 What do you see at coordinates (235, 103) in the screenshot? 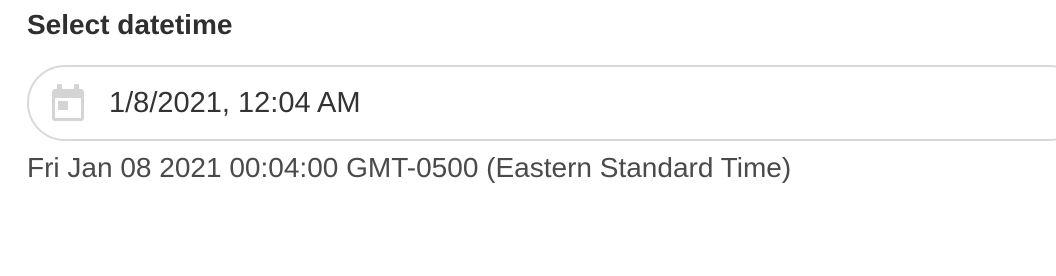
I see `datetime-input-value: 1/8/2021, 12:04 AM` at bounding box center [235, 103].